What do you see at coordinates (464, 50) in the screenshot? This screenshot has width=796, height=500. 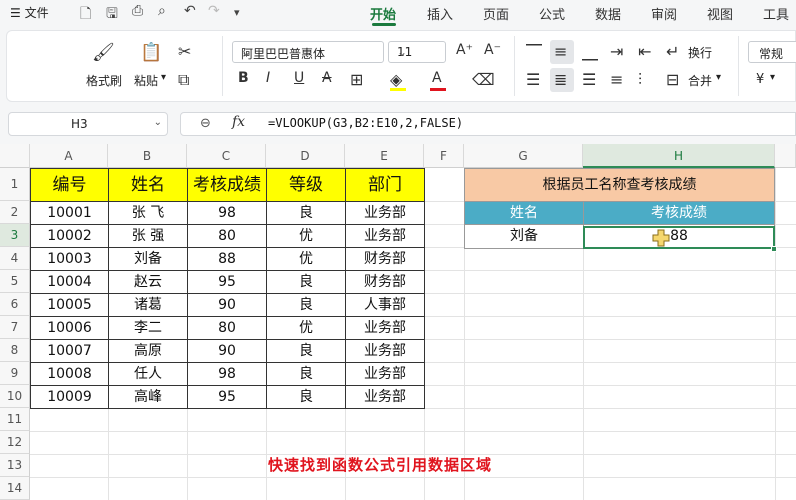 I see `font-grow-icon: A⁺` at bounding box center [464, 50].